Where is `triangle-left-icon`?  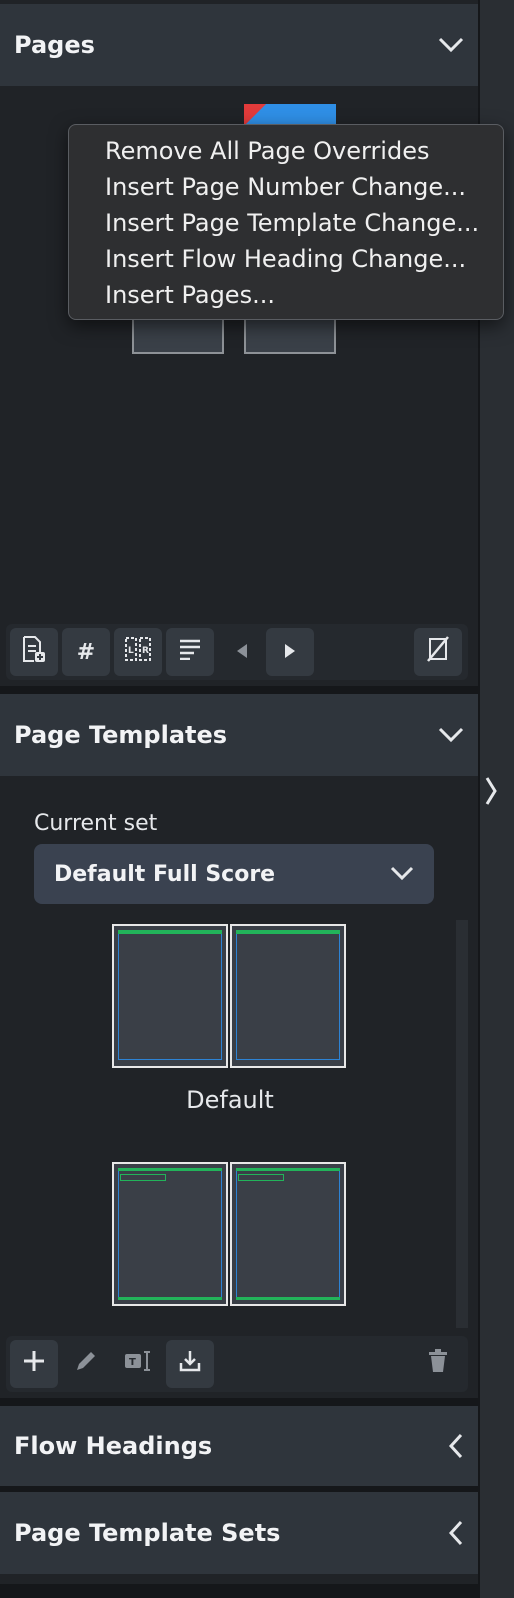 triangle-left-icon is located at coordinates (242, 652).